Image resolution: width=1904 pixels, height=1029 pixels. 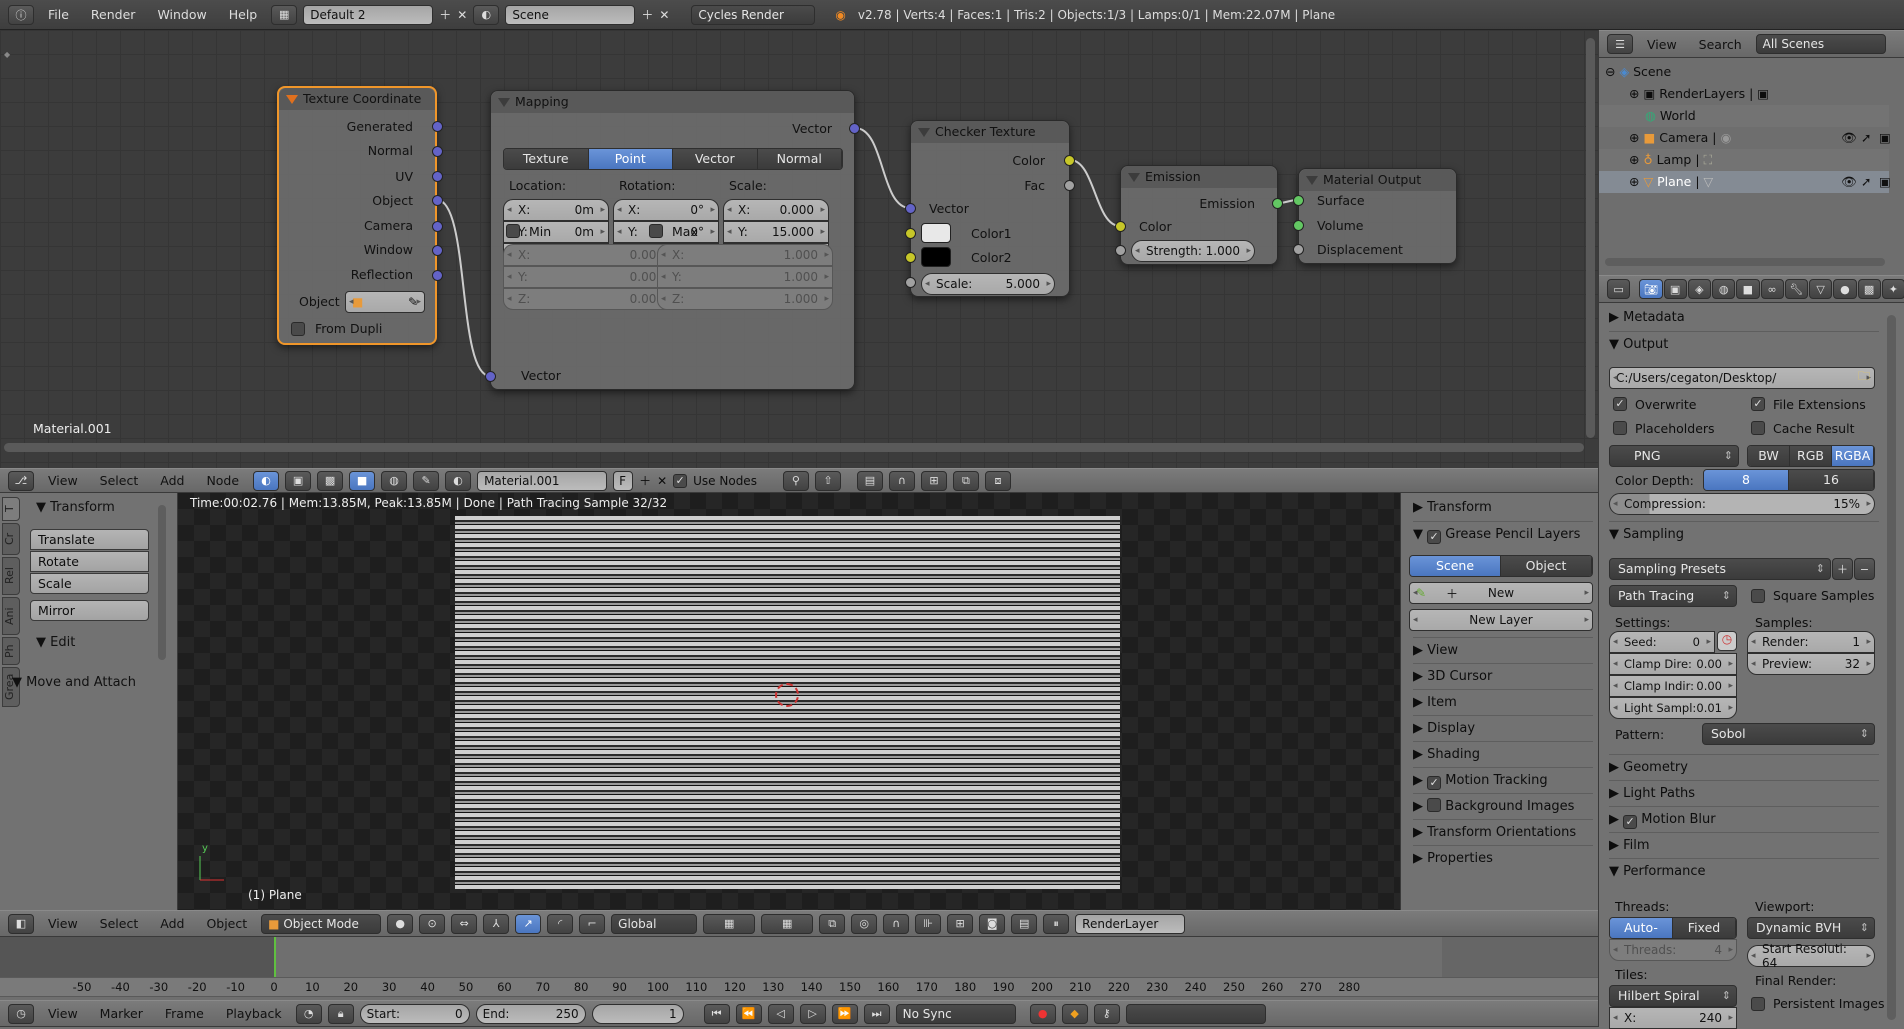 What do you see at coordinates (437, 226) in the screenshot?
I see `socket-camera` at bounding box center [437, 226].